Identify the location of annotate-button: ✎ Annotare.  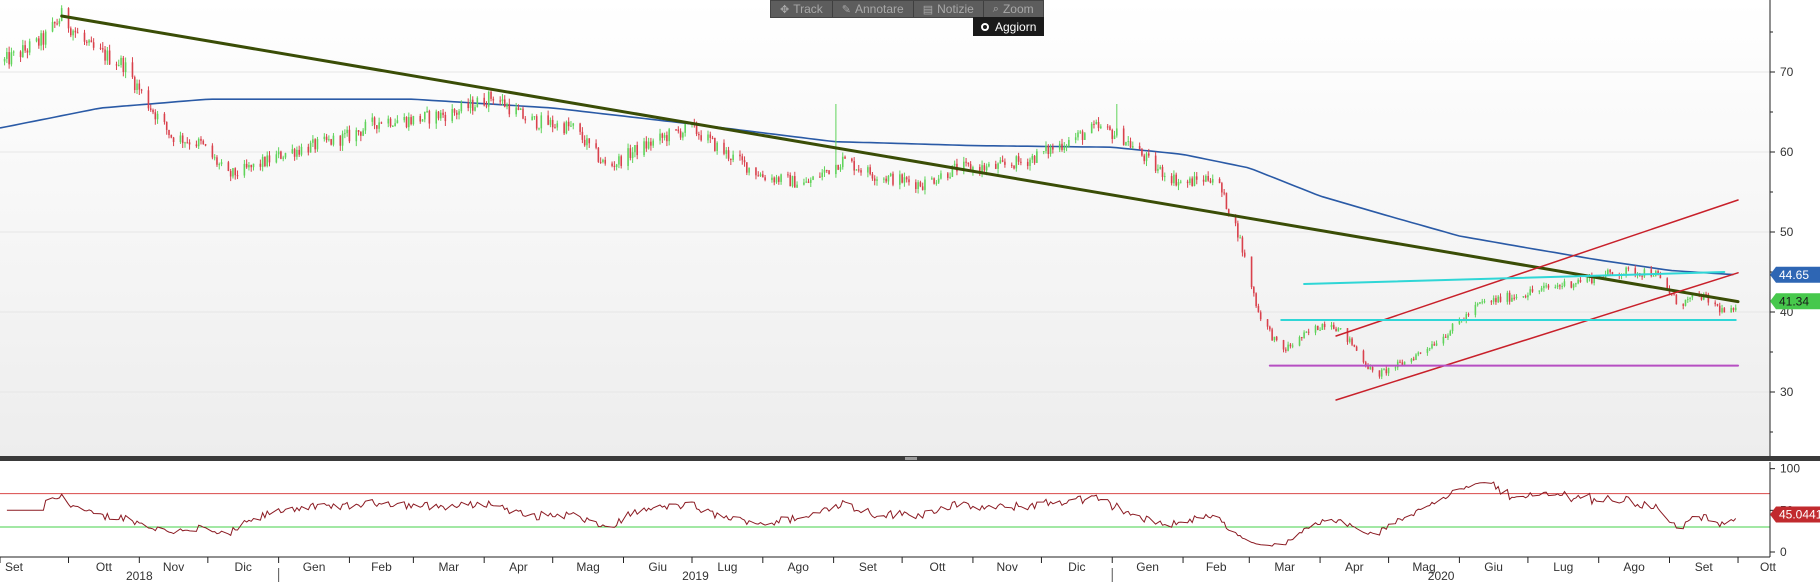
(873, 9).